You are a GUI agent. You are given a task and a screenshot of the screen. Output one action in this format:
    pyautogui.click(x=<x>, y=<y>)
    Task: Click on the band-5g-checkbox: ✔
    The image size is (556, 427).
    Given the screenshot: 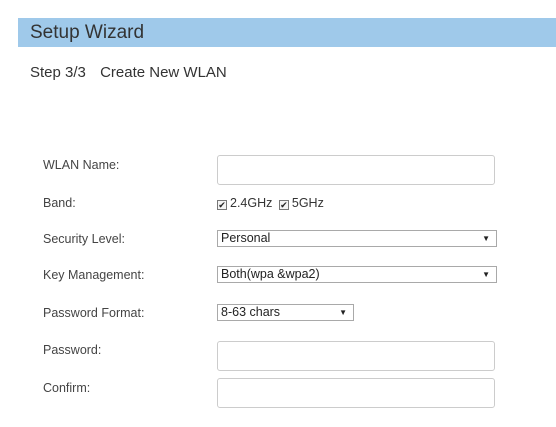 What is the action you would take?
    pyautogui.click(x=283, y=205)
    